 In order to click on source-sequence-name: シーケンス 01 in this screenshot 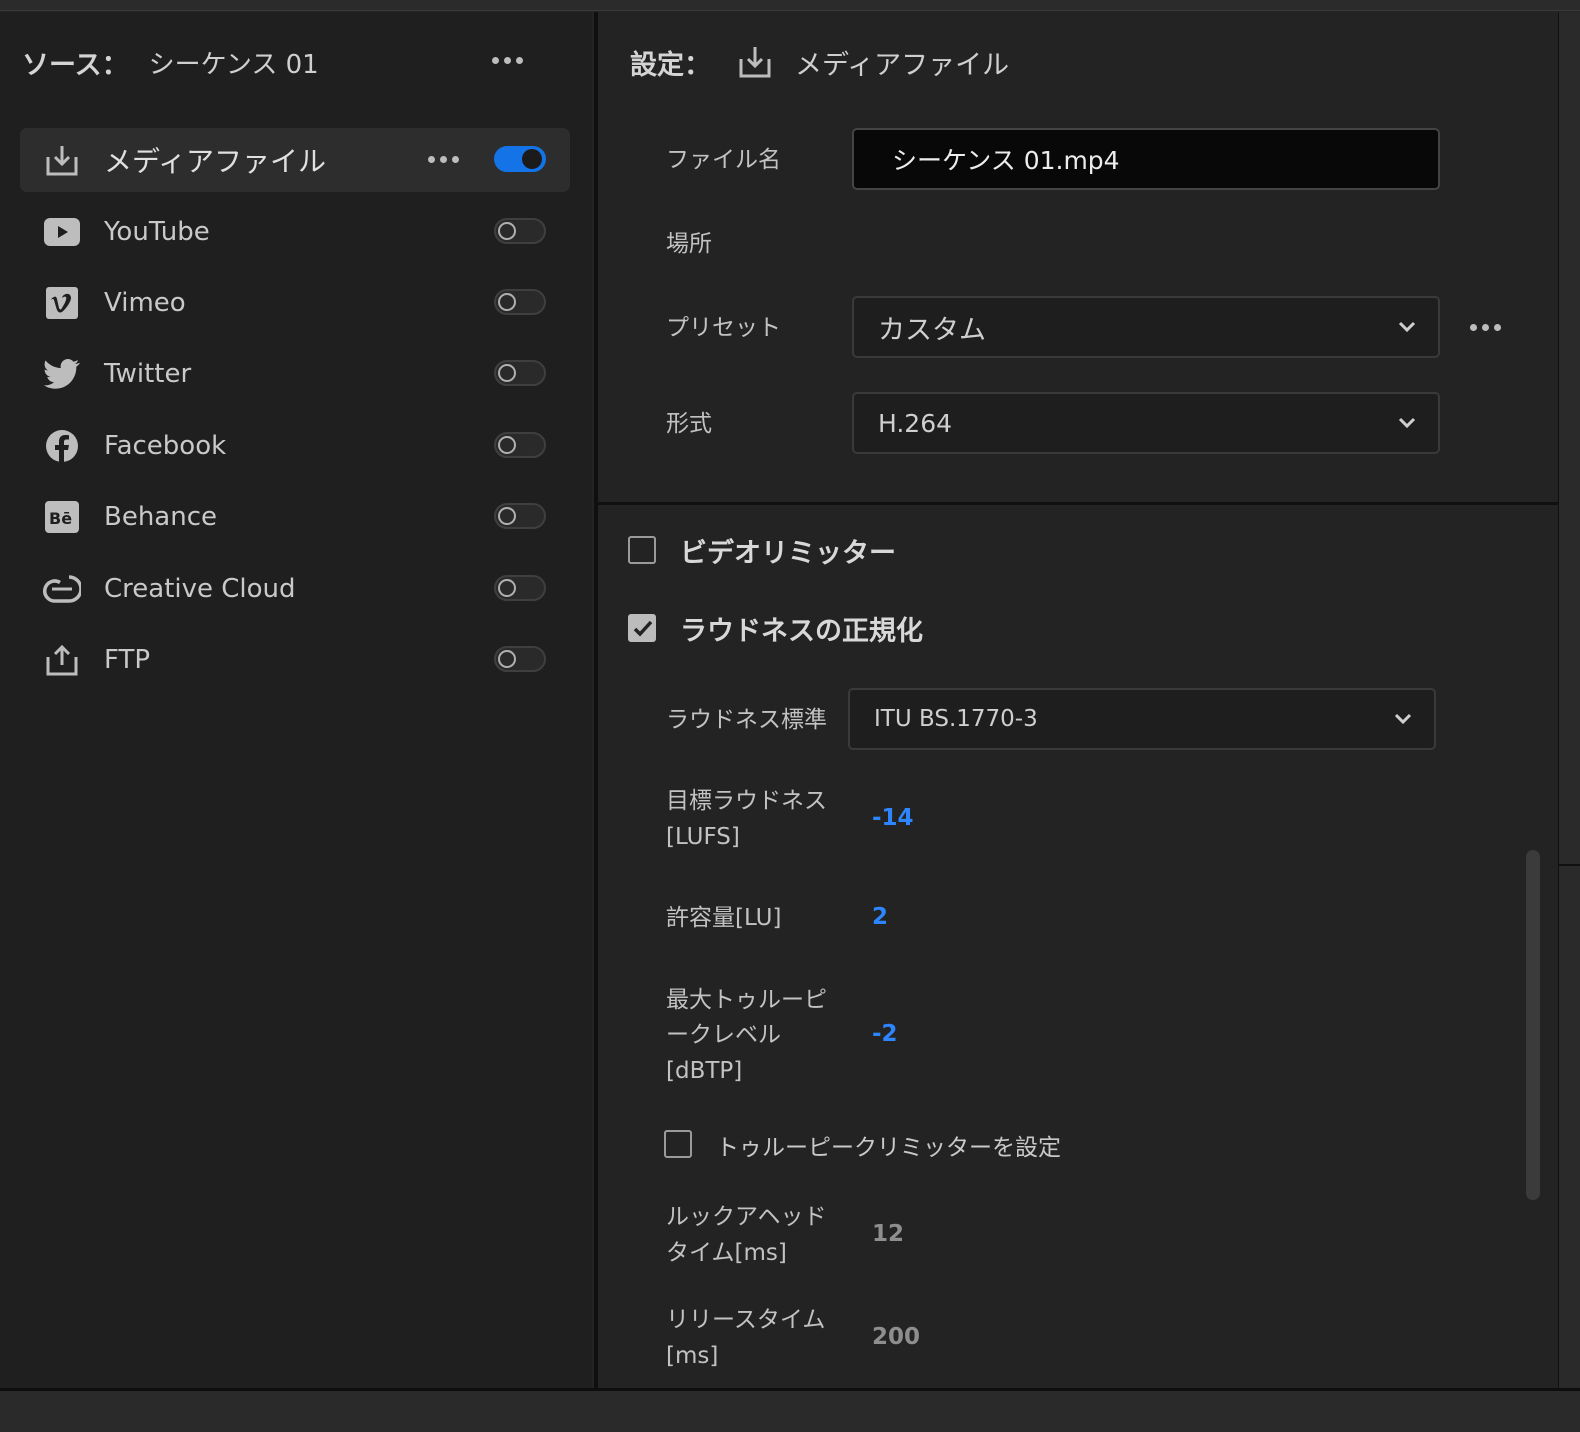, I will do `click(233, 64)`.